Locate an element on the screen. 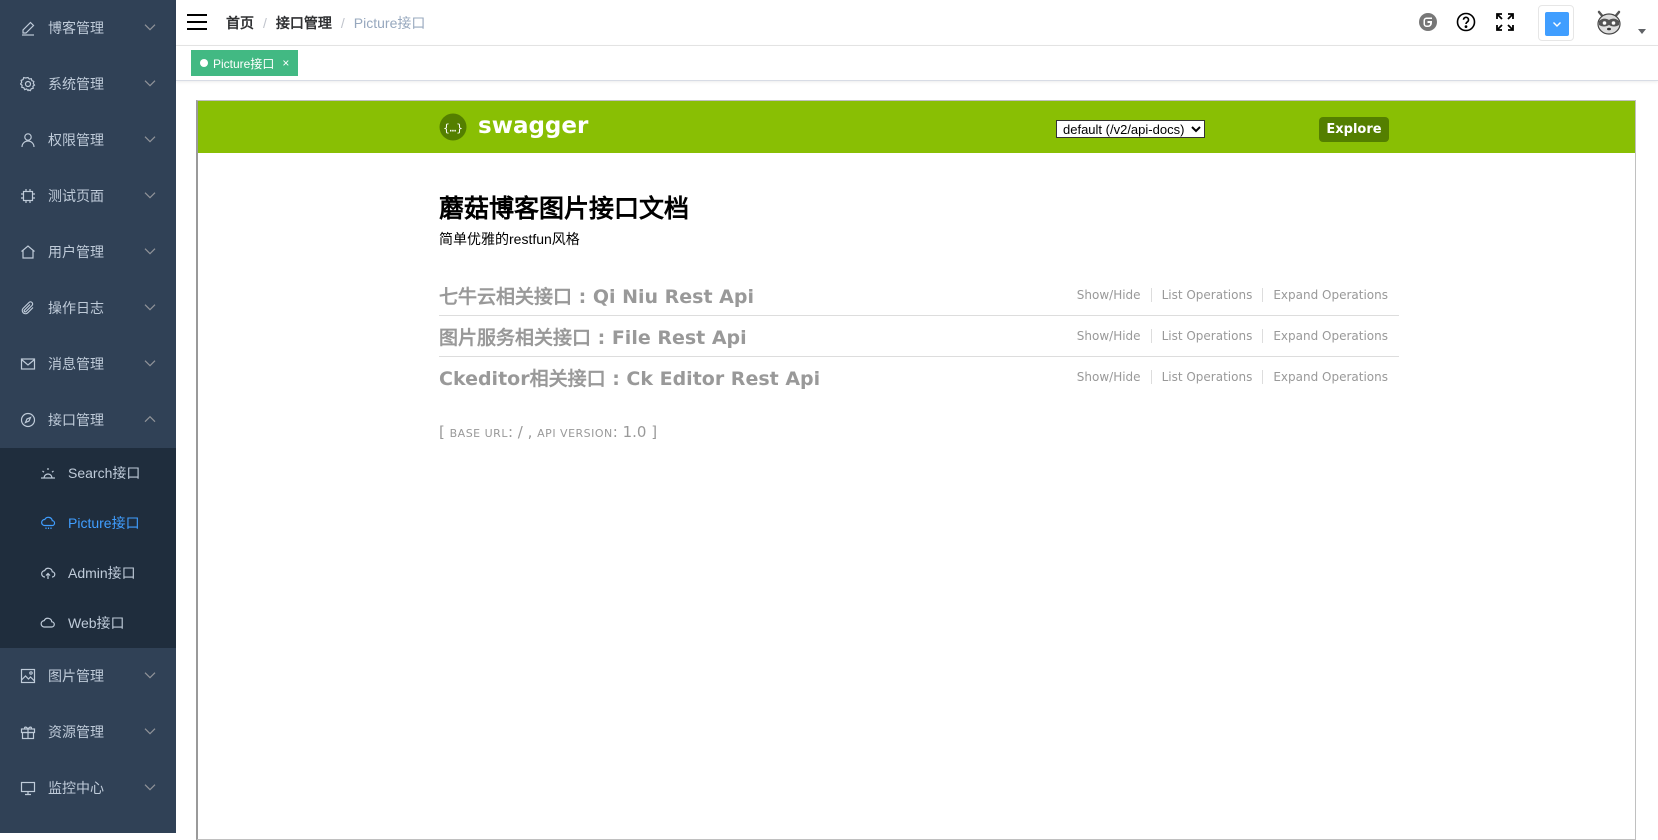 The width and height of the screenshot is (1658, 840). active-dot is located at coordinates (204, 63).